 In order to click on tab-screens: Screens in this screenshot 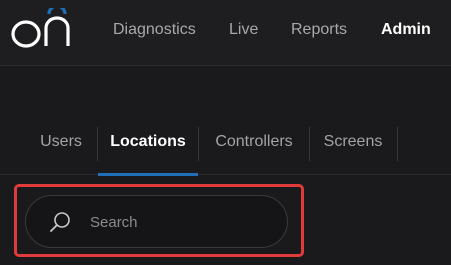, I will do `click(353, 151)`.